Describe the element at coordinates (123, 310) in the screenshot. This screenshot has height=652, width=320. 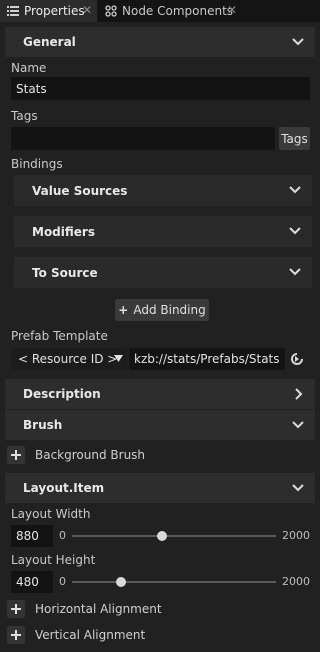
I see `plus-icon: +` at that location.